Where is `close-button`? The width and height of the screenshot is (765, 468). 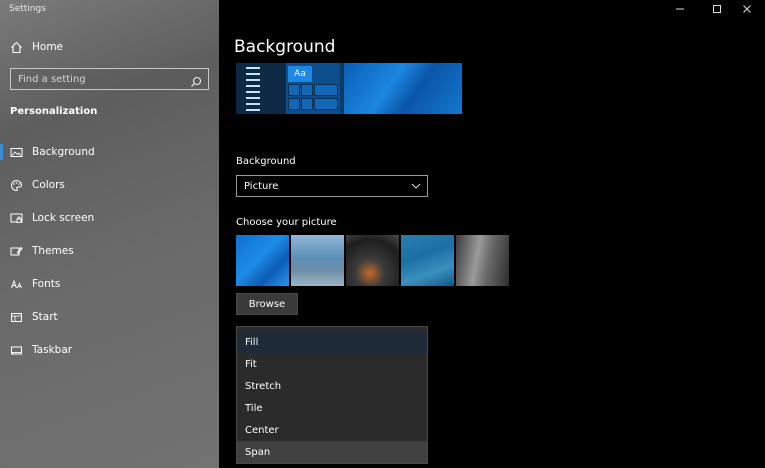
close-button is located at coordinates (747, 9).